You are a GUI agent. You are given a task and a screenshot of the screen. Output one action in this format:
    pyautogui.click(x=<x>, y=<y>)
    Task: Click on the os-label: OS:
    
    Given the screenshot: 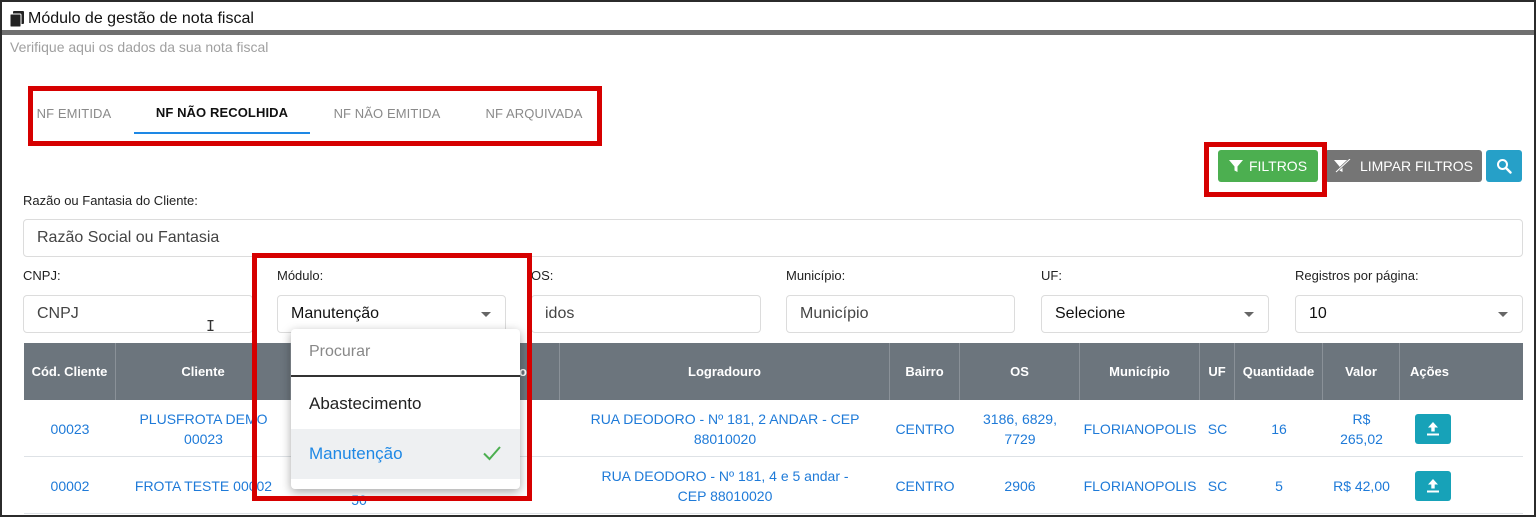 What is the action you would take?
    pyautogui.click(x=542, y=275)
    